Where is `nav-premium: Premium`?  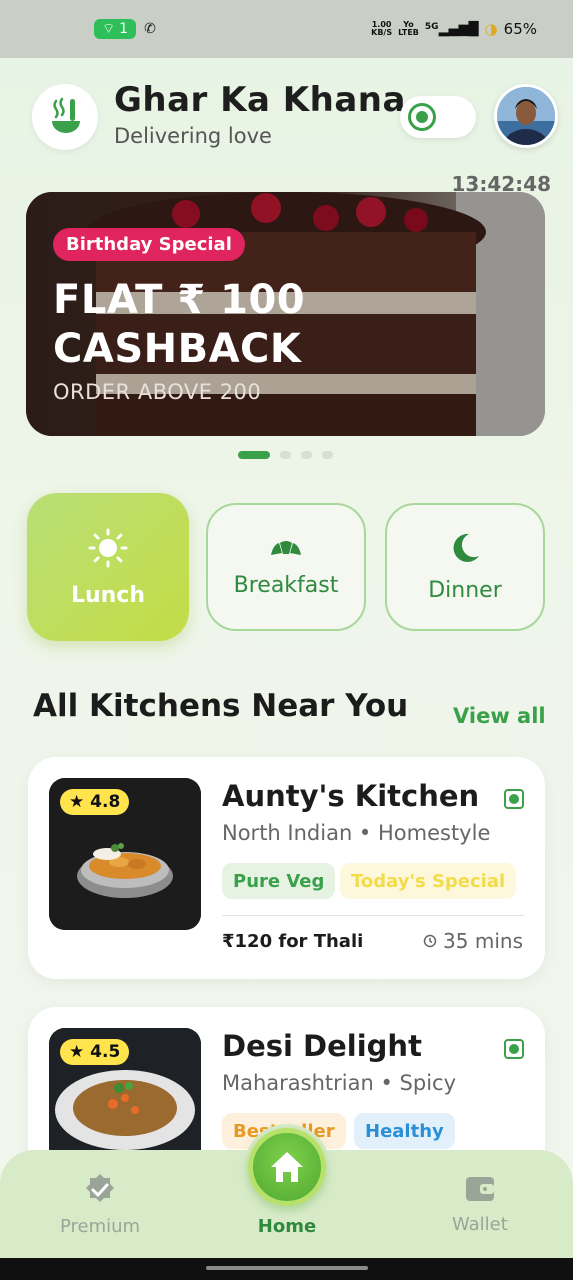 nav-premium: Premium is located at coordinates (100, 1204).